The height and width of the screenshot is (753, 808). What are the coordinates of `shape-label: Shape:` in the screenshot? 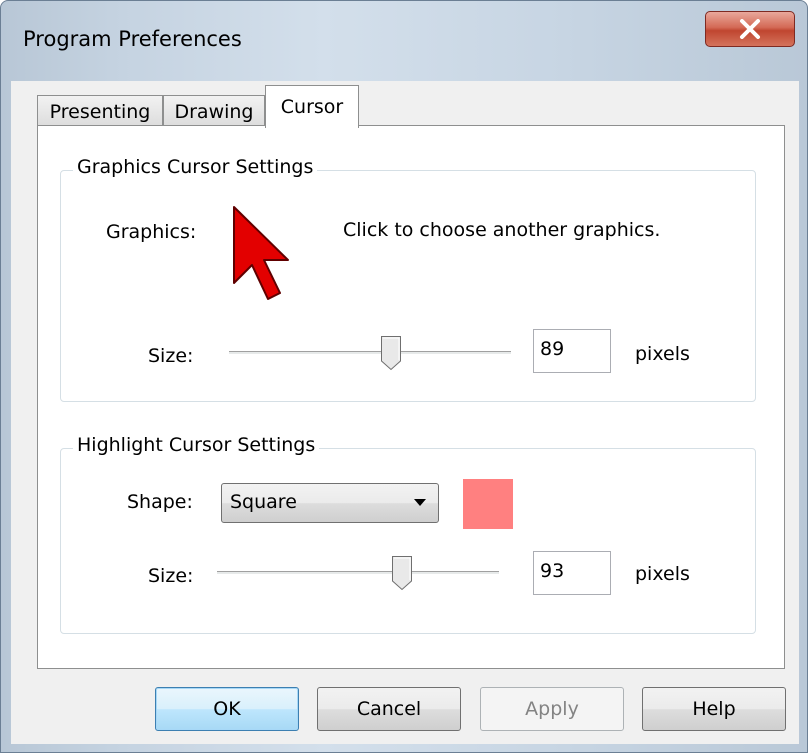 It's located at (160, 502).